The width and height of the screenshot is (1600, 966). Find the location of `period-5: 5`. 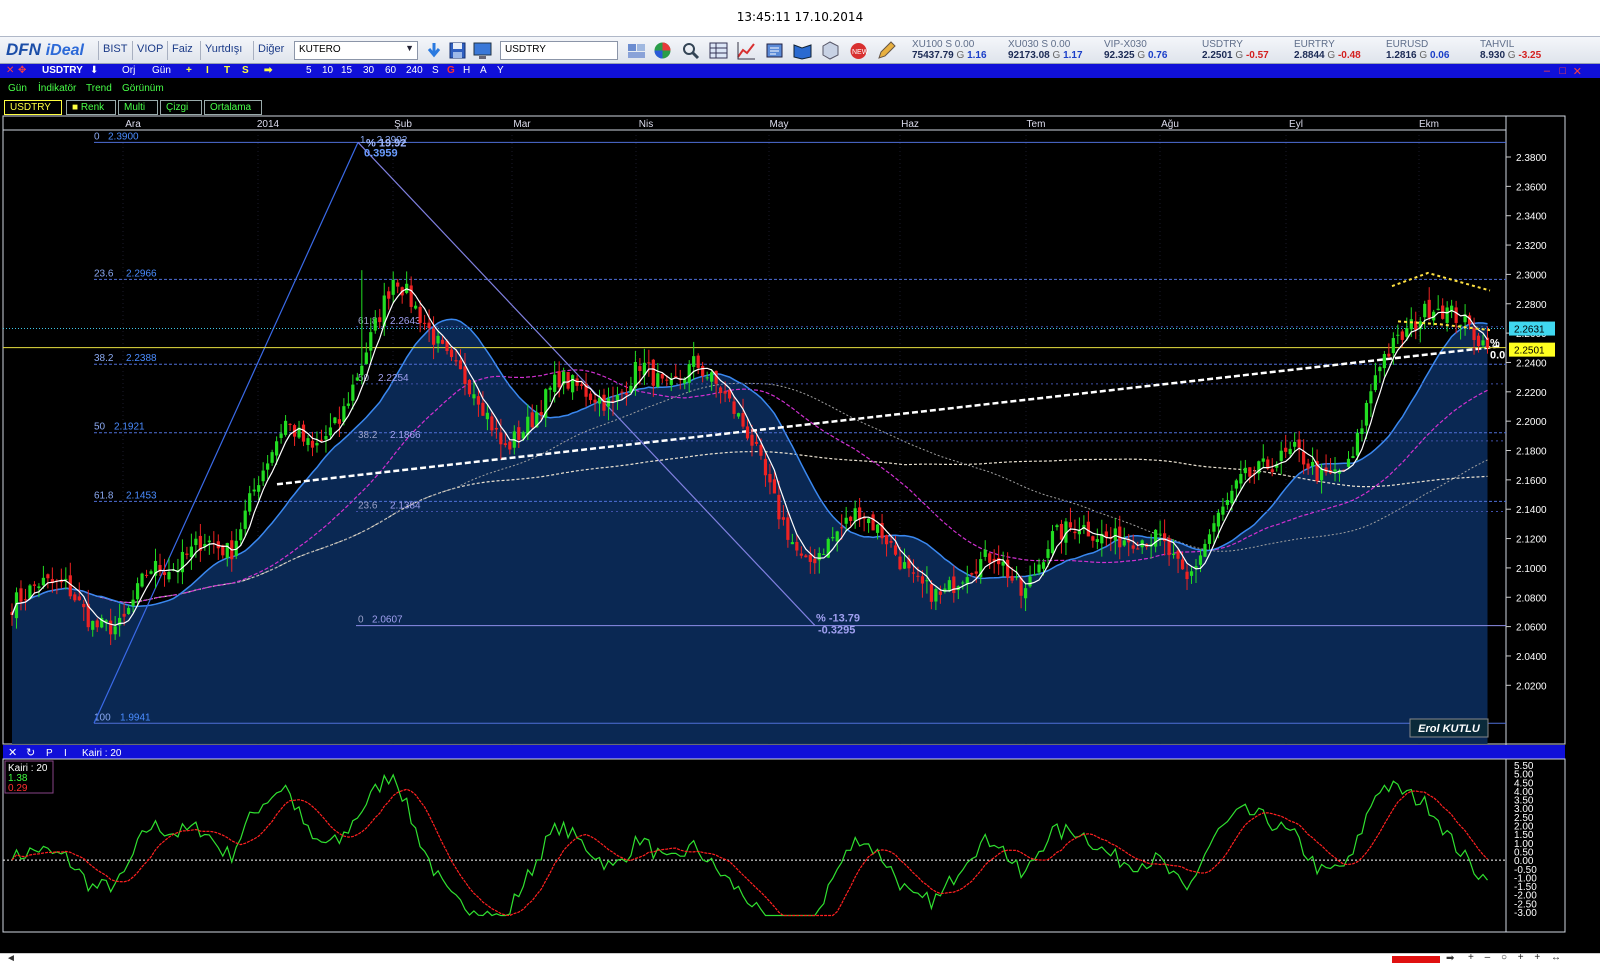

period-5: 5 is located at coordinates (309, 70).